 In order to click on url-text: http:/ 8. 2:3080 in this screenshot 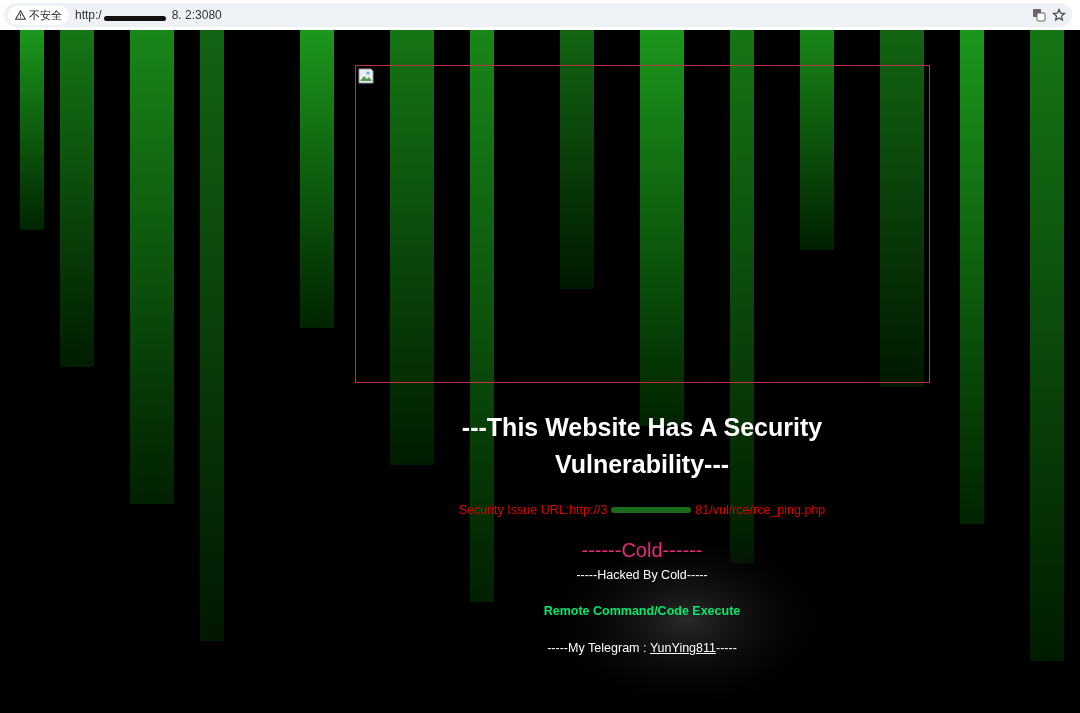, I will do `click(148, 15)`.